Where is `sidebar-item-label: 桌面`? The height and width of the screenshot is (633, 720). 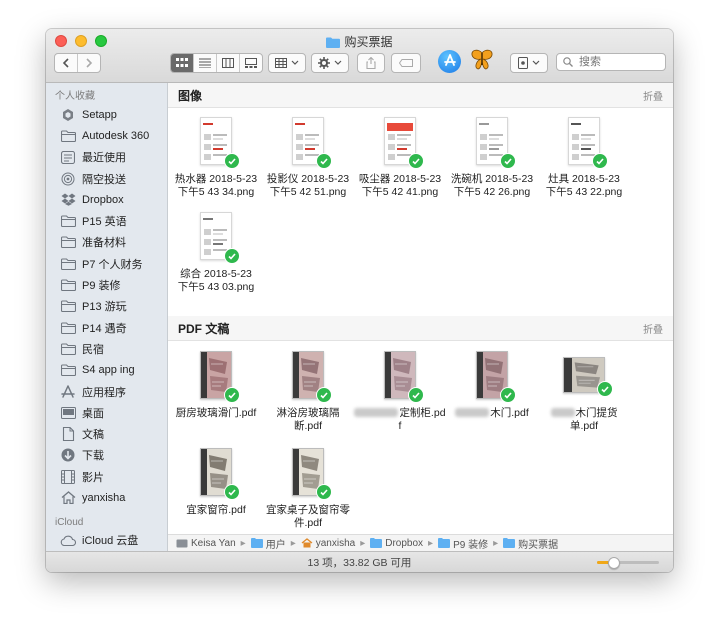
sidebar-item-label: 桌面 is located at coordinates (93, 413).